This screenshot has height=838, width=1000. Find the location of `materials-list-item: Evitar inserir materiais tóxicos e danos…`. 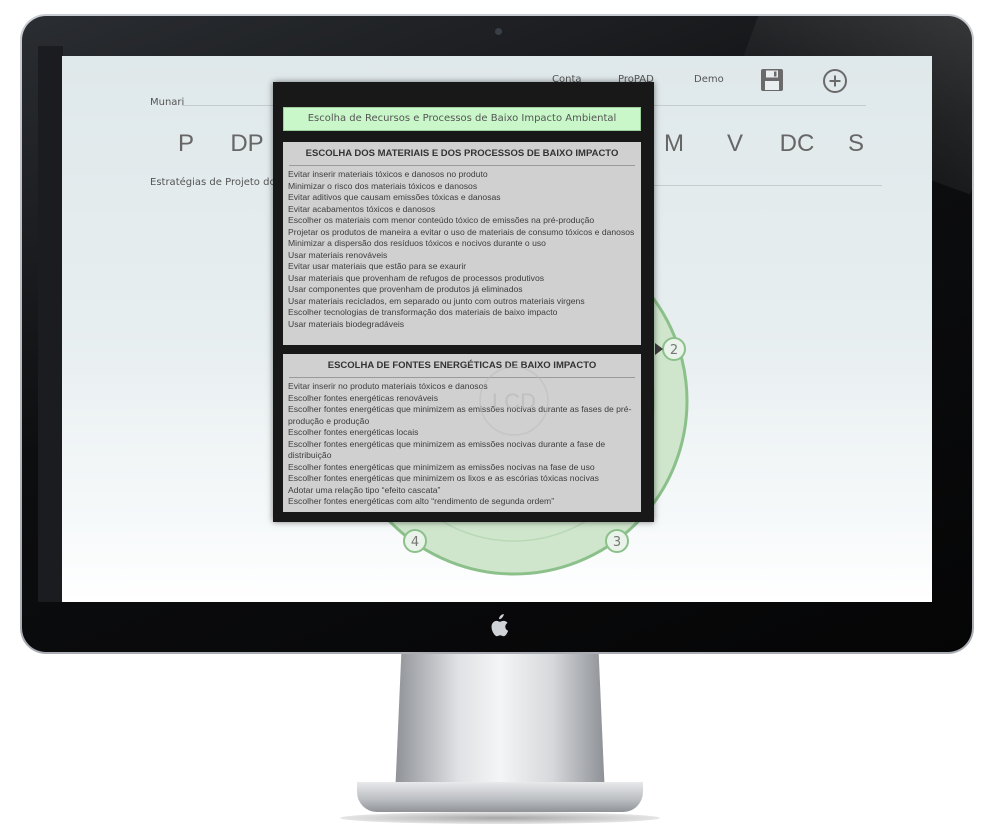

materials-list-item: Evitar inserir materiais tóxicos e danos… is located at coordinates (462, 175).